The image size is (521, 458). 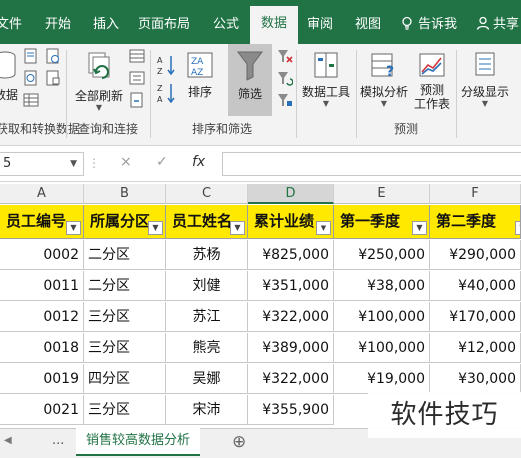 I want to click on data-tools-icon, so click(x=326, y=65).